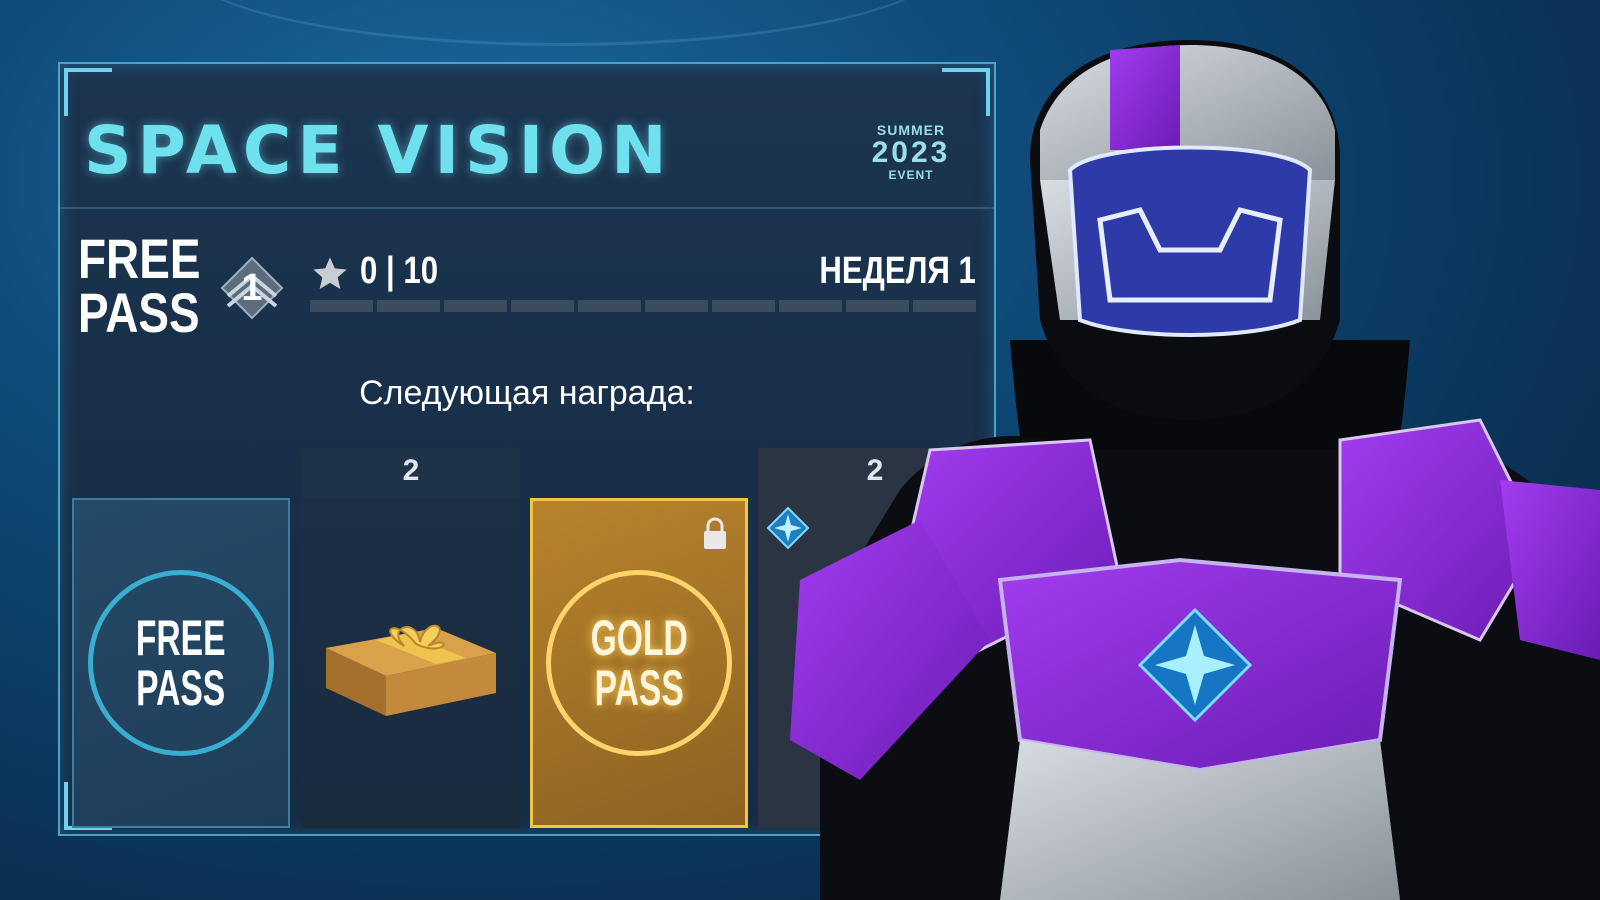  Describe the element at coordinates (139, 258) in the screenshot. I see `pass-label-line1: FREE` at that location.